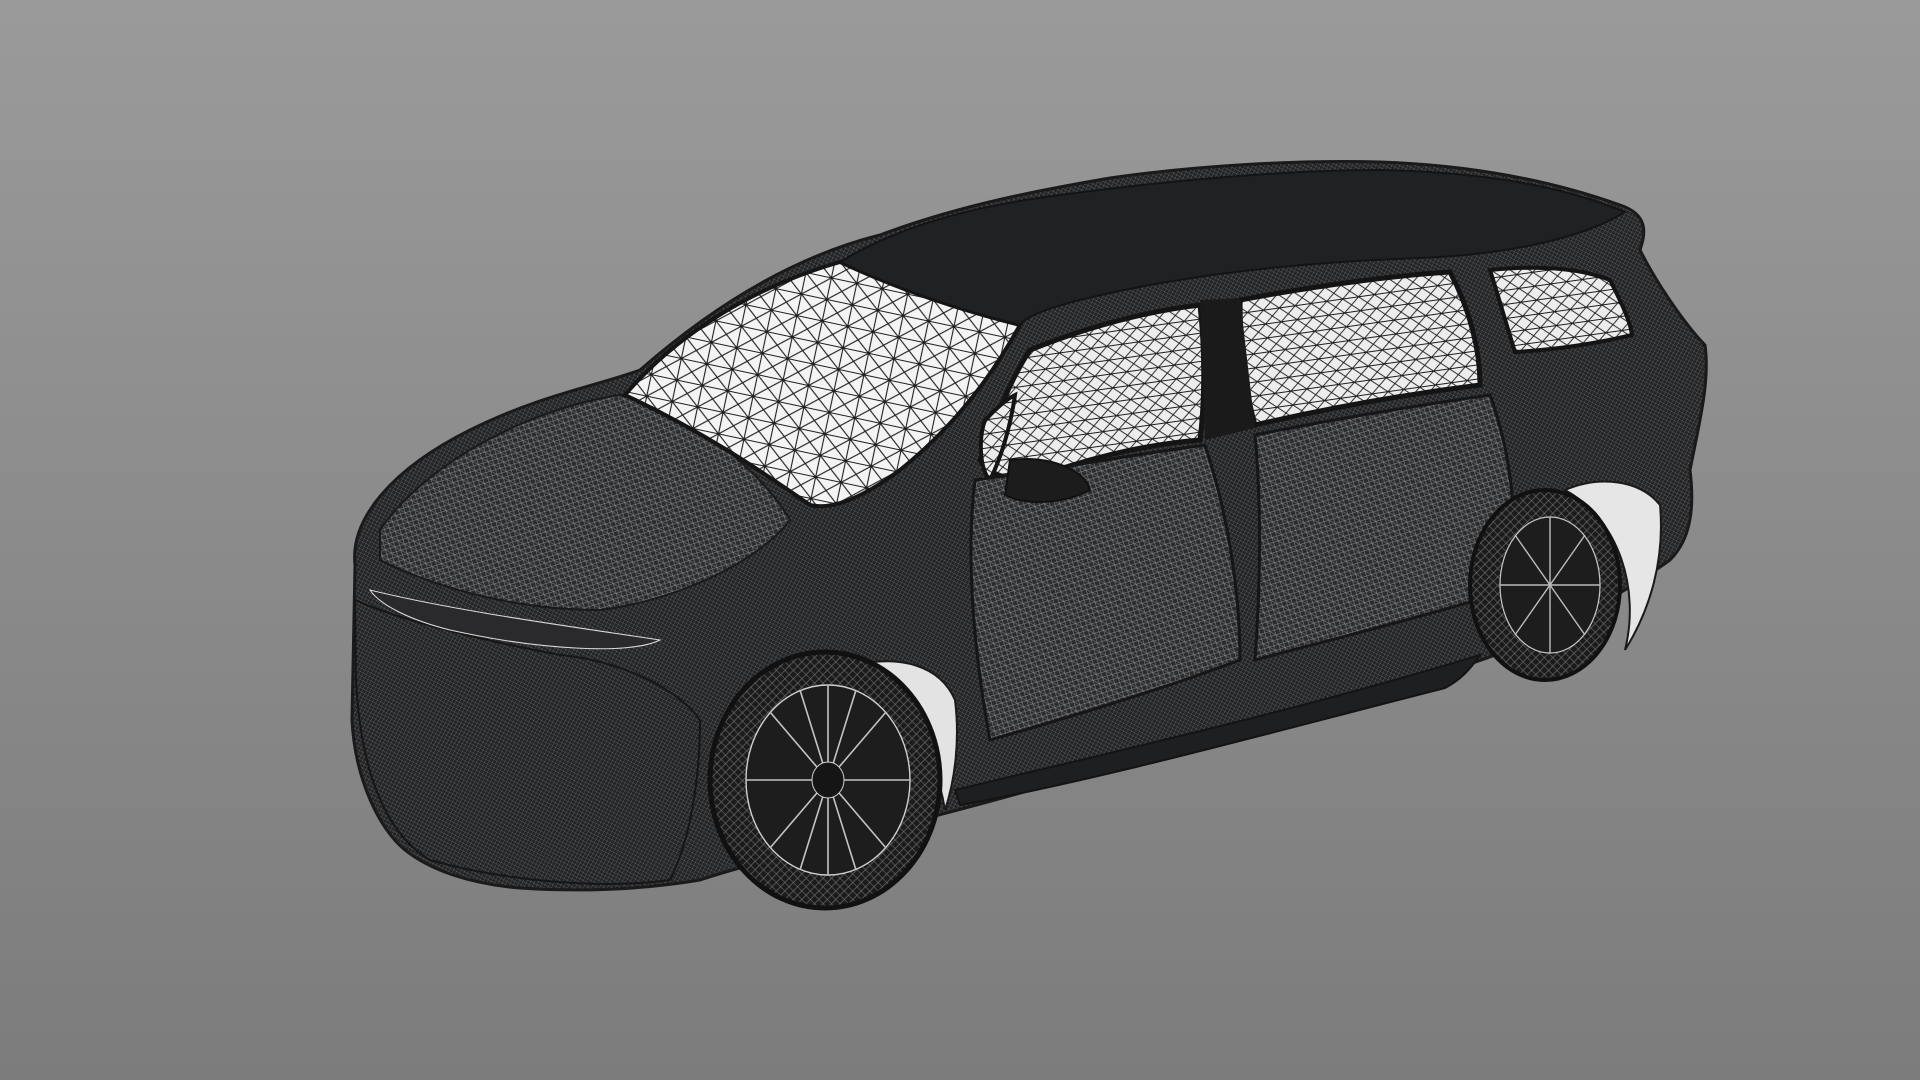 This screenshot has width=1920, height=1080. What do you see at coordinates (1545, 585) in the screenshot?
I see `car-rear-wheel` at bounding box center [1545, 585].